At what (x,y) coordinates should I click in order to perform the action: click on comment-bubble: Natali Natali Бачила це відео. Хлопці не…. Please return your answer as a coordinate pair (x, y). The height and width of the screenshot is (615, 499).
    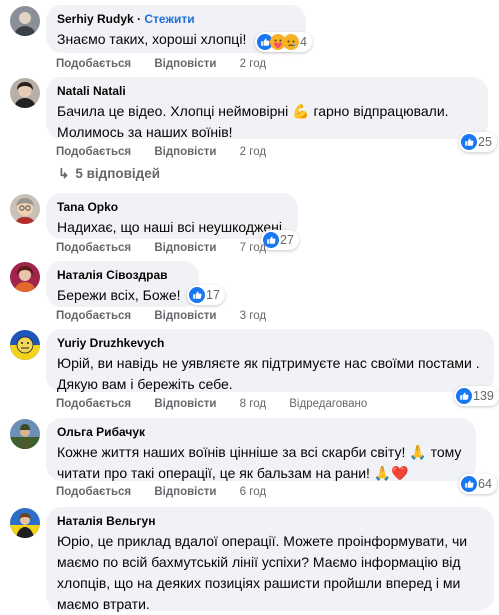
    Looking at the image, I should click on (267, 108).